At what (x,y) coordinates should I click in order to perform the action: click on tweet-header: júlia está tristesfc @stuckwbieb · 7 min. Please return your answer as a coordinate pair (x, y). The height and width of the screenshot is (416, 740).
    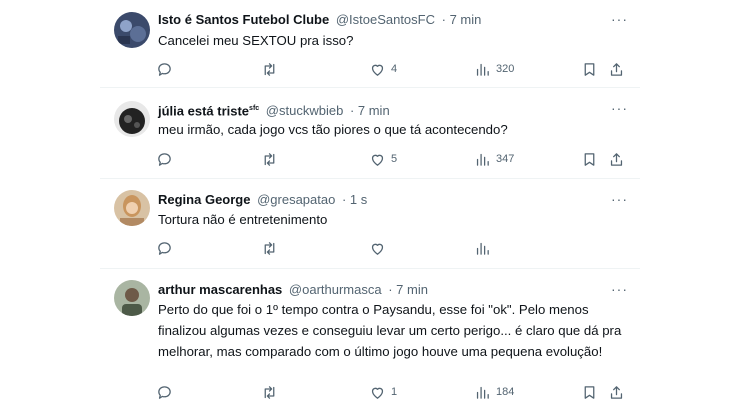
    Looking at the image, I should click on (394, 110).